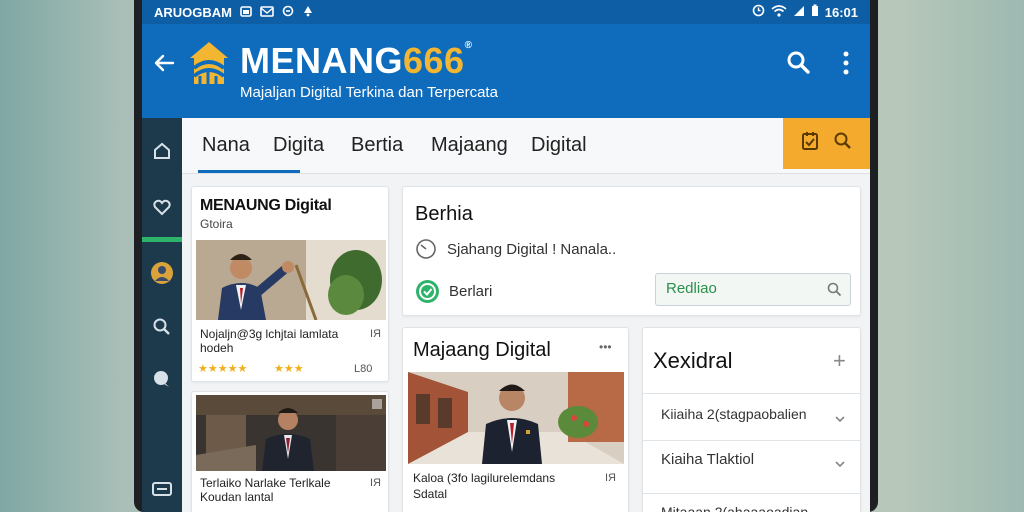 Image resolution: width=1024 pixels, height=512 pixels. Describe the element at coordinates (469, 145) in the screenshot. I see `tab-majaang: Majaang` at that location.